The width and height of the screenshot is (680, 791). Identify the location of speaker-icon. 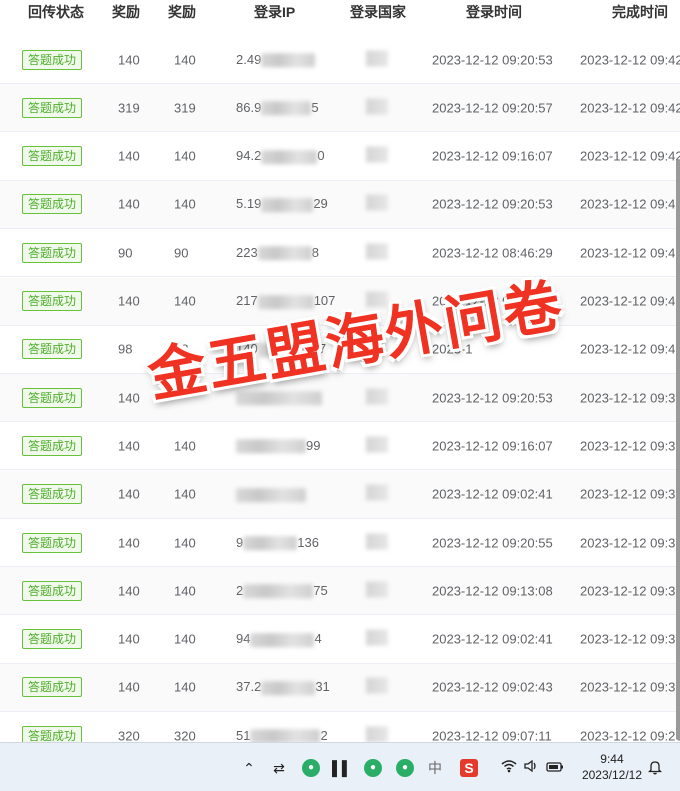
(531, 768).